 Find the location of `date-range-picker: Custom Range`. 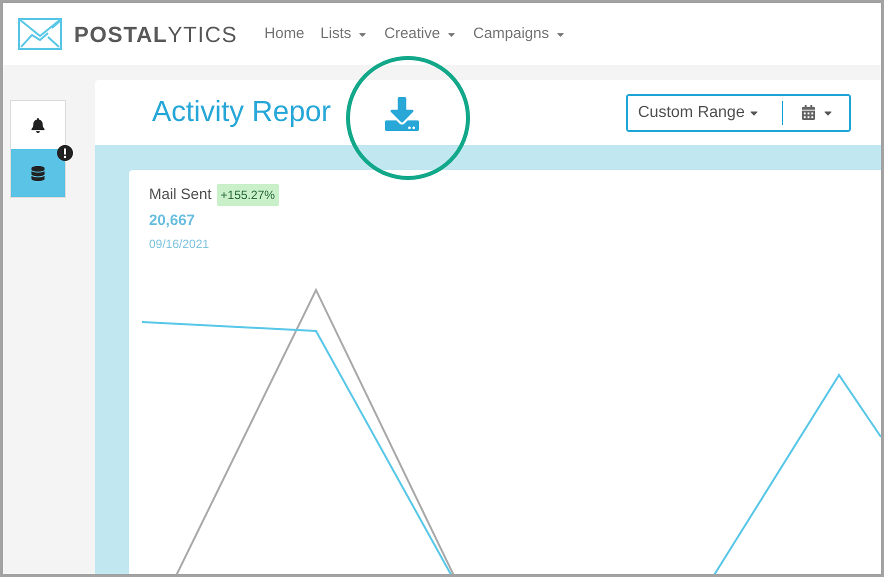

date-range-picker: Custom Range is located at coordinates (738, 113).